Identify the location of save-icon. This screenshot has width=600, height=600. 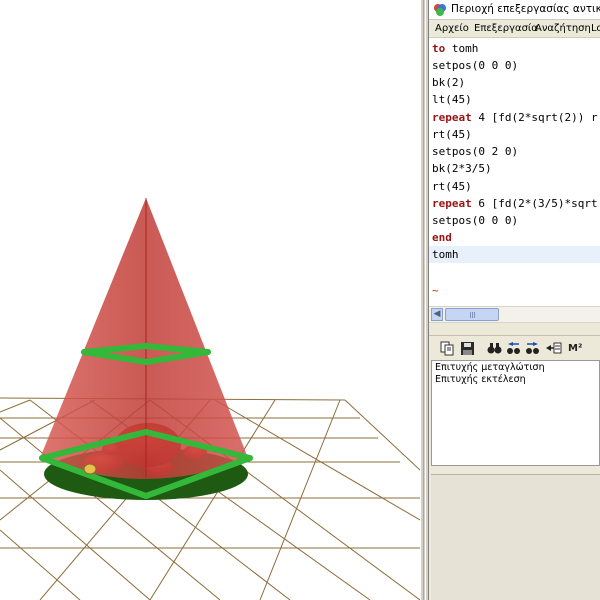
(467, 348).